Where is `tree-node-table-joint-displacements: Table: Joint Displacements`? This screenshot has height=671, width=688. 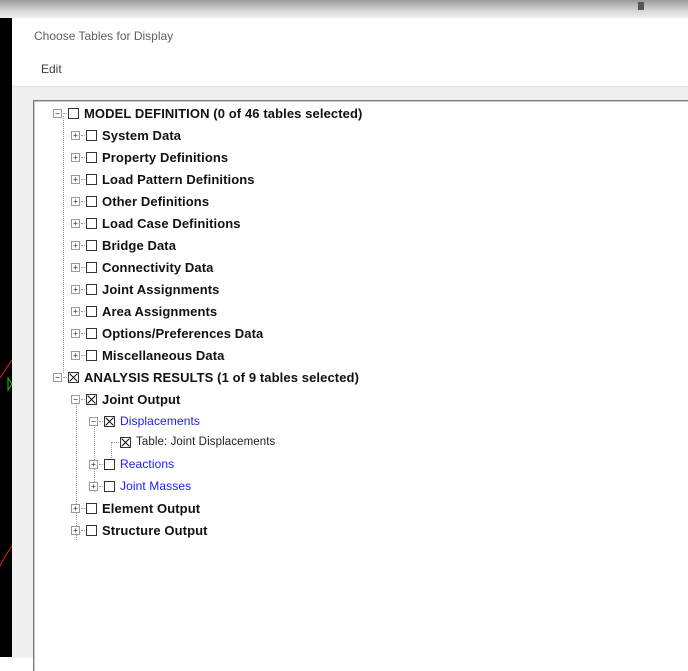
tree-node-table-joint-displacements: Table: Joint Displacements is located at coordinates (193, 442).